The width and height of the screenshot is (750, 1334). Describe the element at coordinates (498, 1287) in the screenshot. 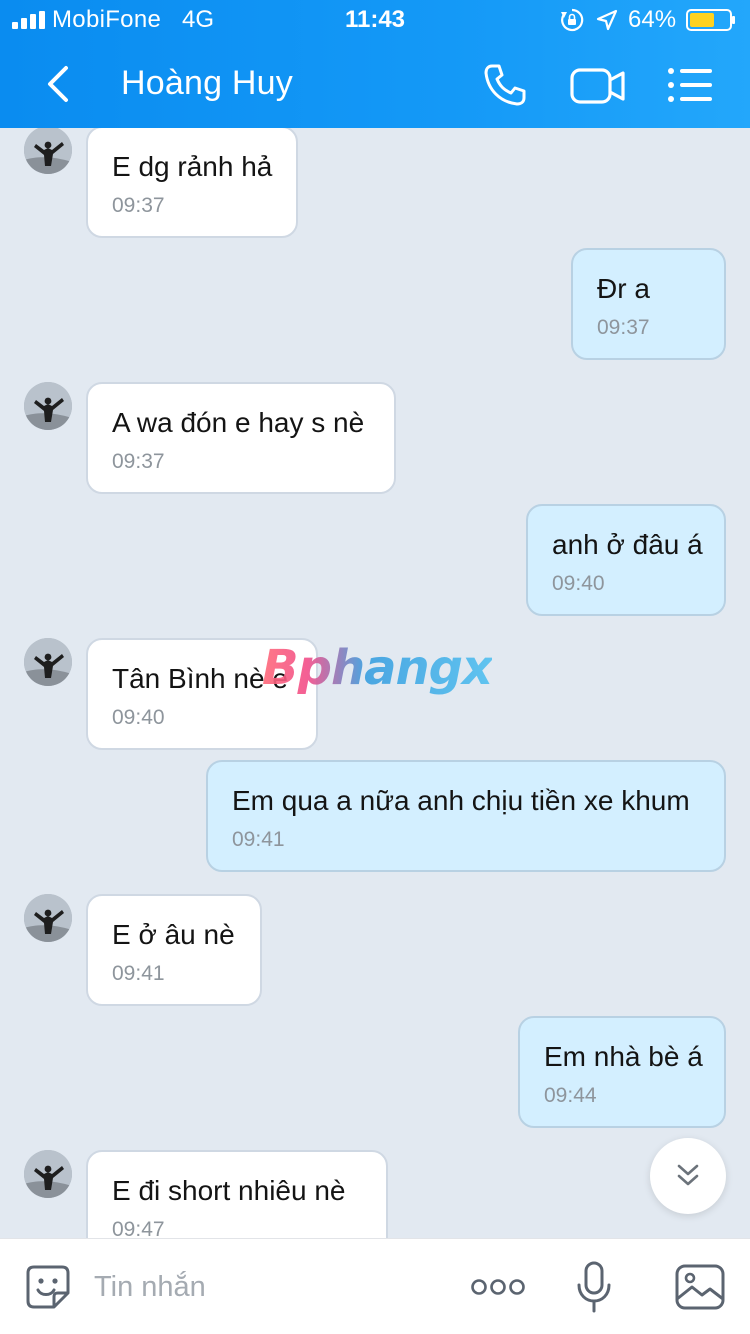

I see `more-dots-icon` at that location.